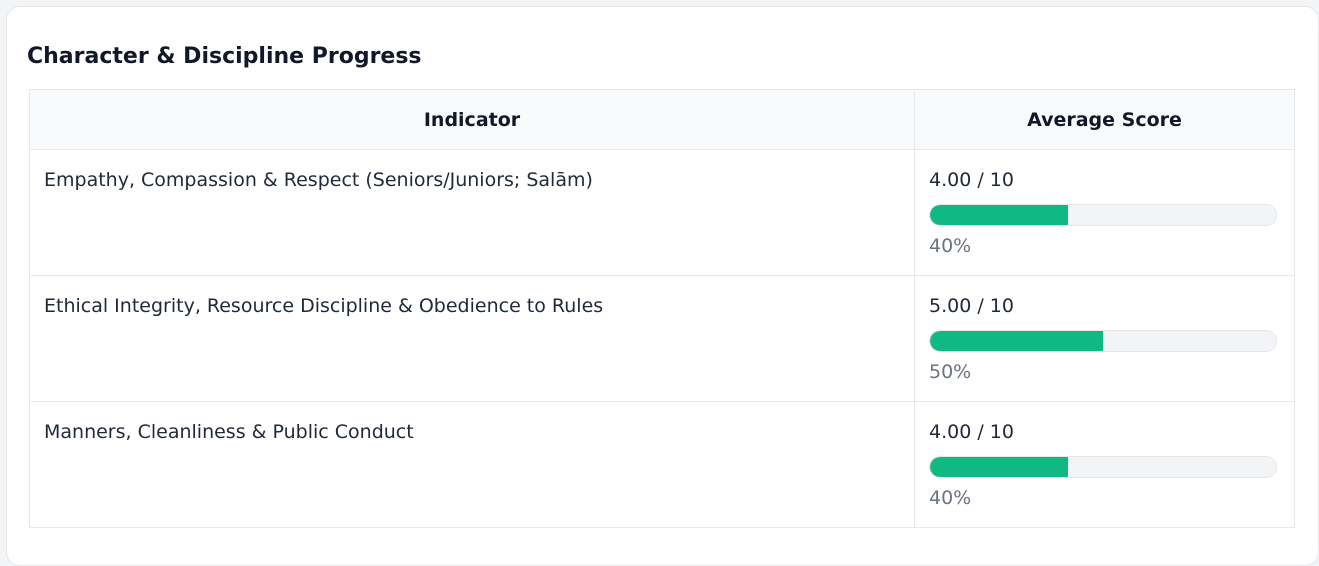 This screenshot has height=566, width=1319. What do you see at coordinates (229, 432) in the screenshot?
I see `indicator-label: Manners, Cleanliness & Public Conduct` at bounding box center [229, 432].